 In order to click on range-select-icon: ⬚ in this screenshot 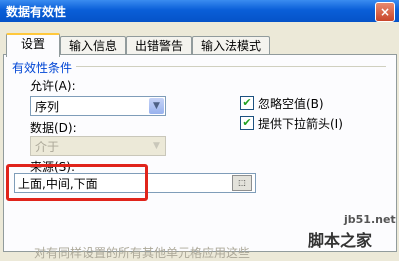, I will do `click(242, 183)`.